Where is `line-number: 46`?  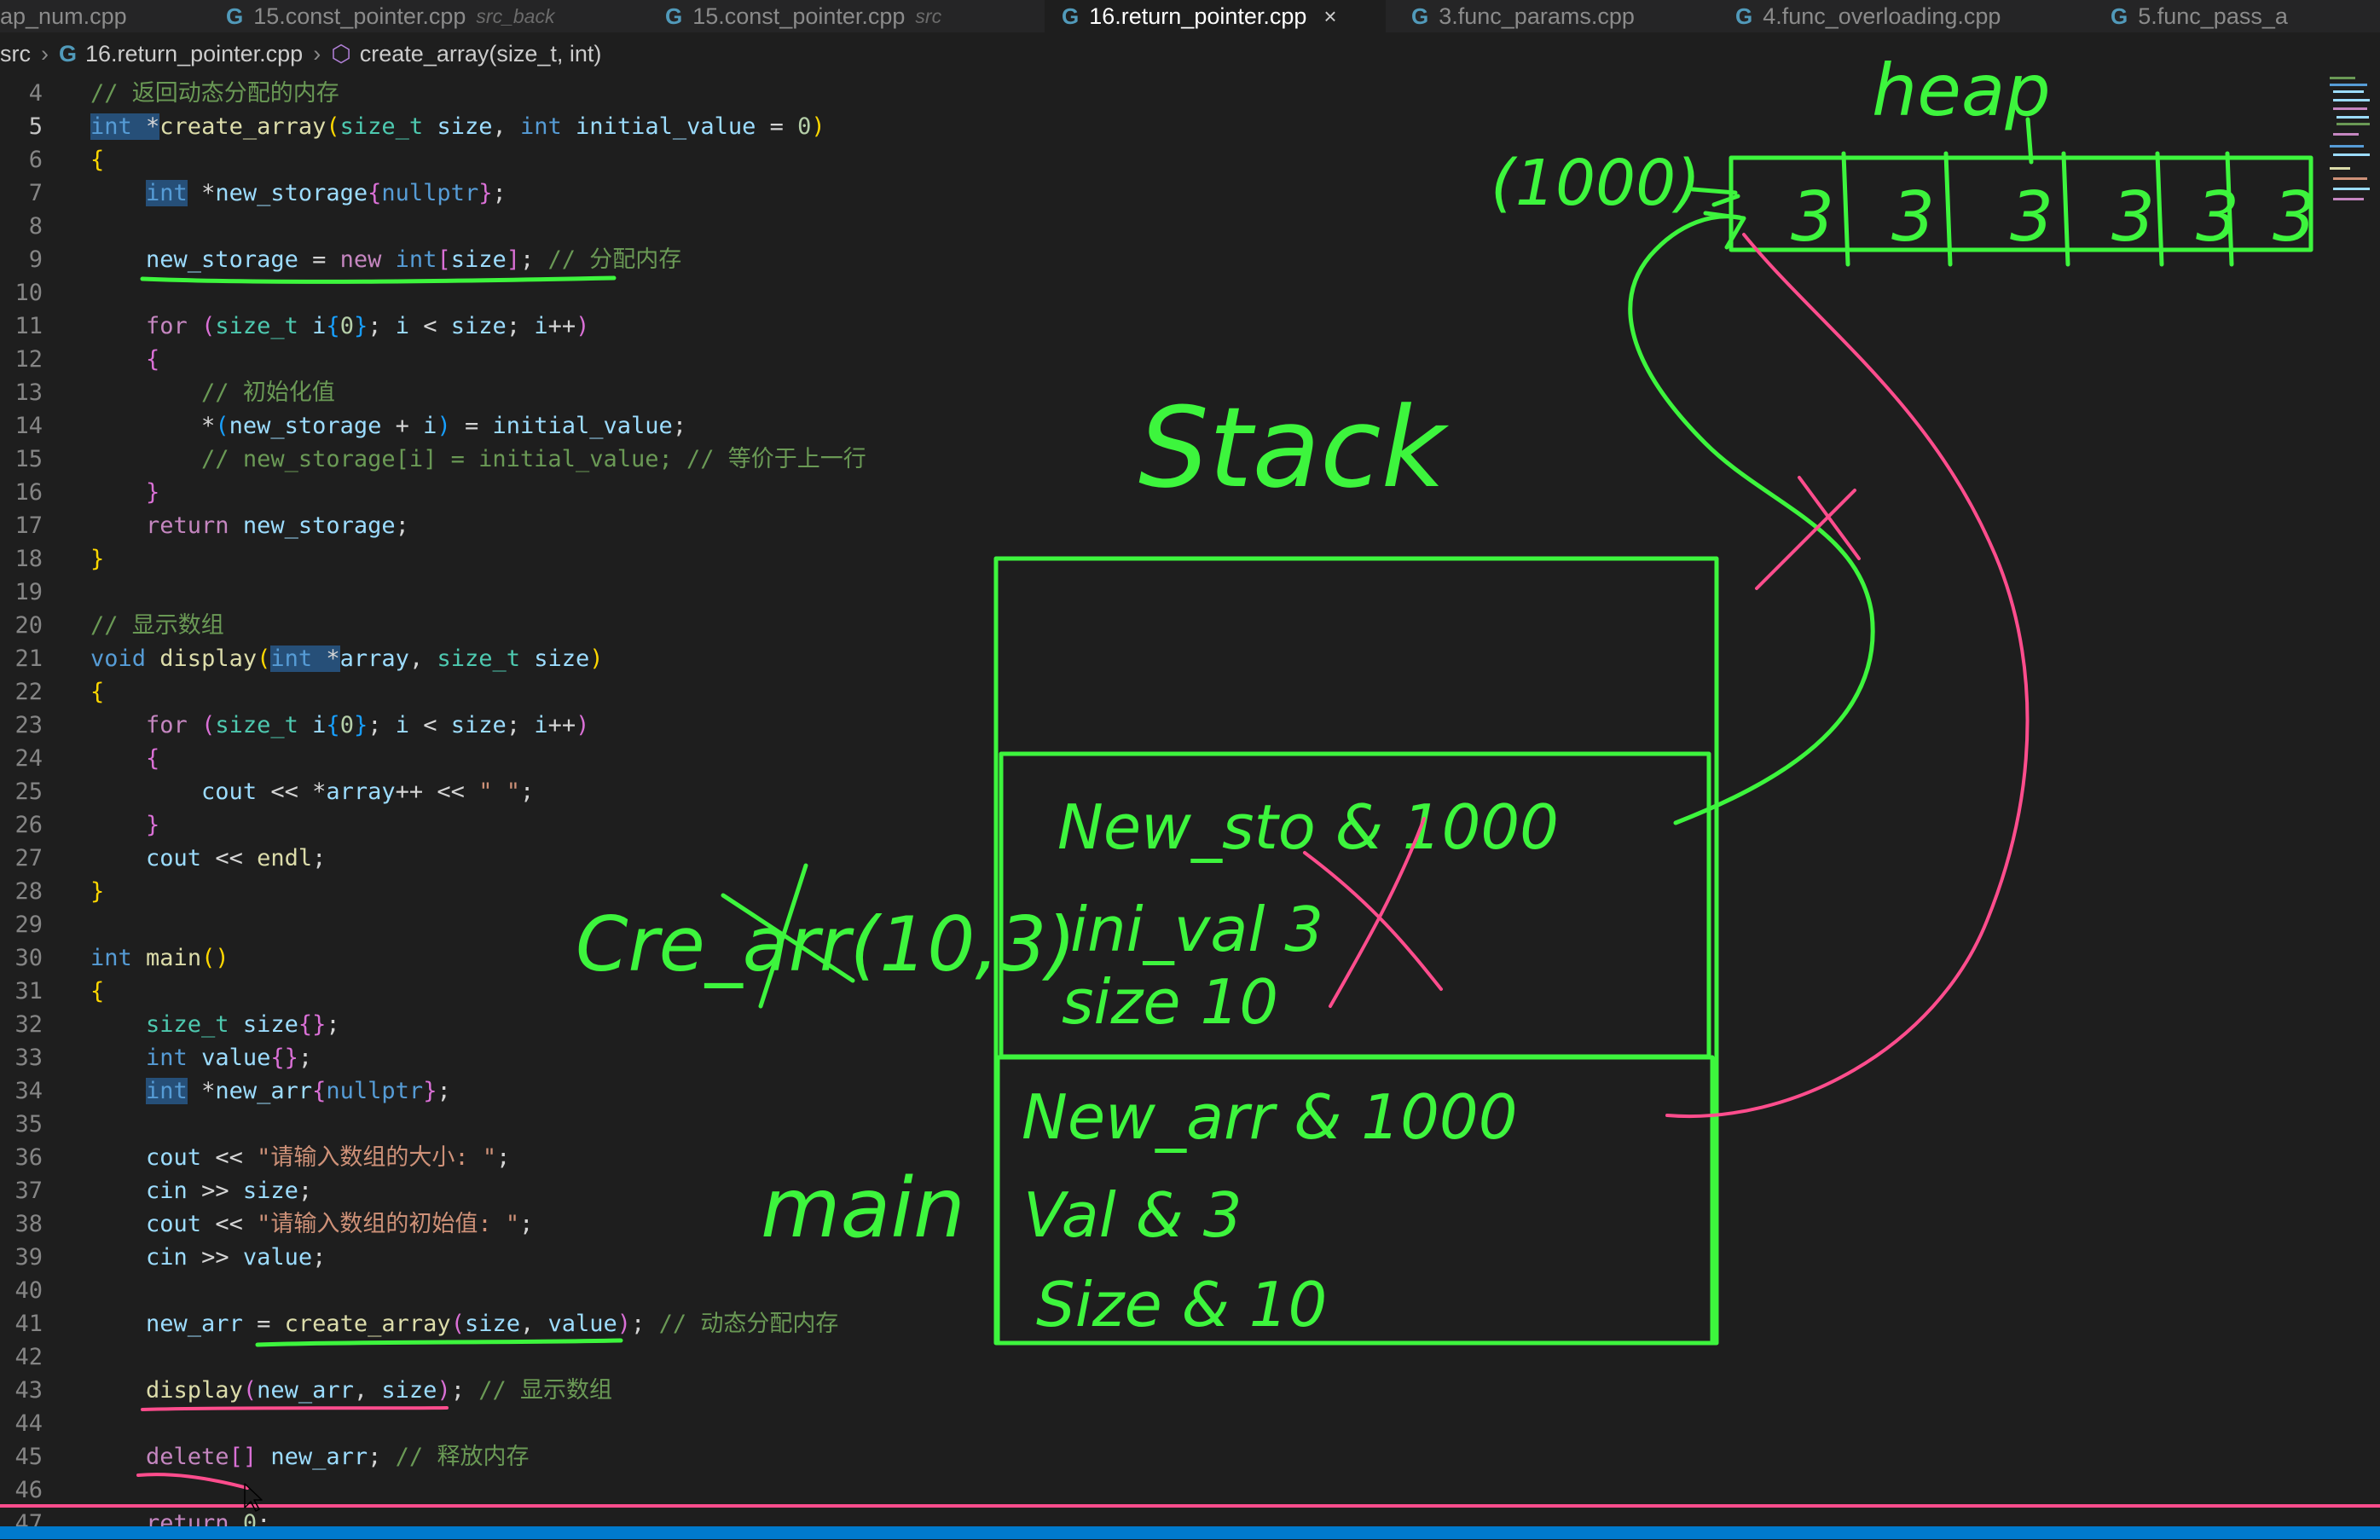
line-number: 46 is located at coordinates (29, 1490).